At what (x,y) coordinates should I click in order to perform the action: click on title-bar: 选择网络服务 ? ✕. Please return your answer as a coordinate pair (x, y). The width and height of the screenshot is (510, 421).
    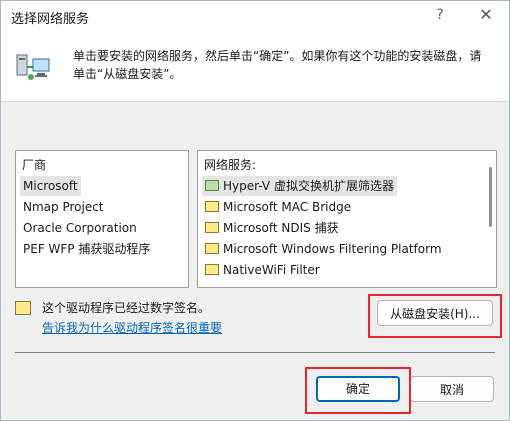
    Looking at the image, I should click on (255, 16).